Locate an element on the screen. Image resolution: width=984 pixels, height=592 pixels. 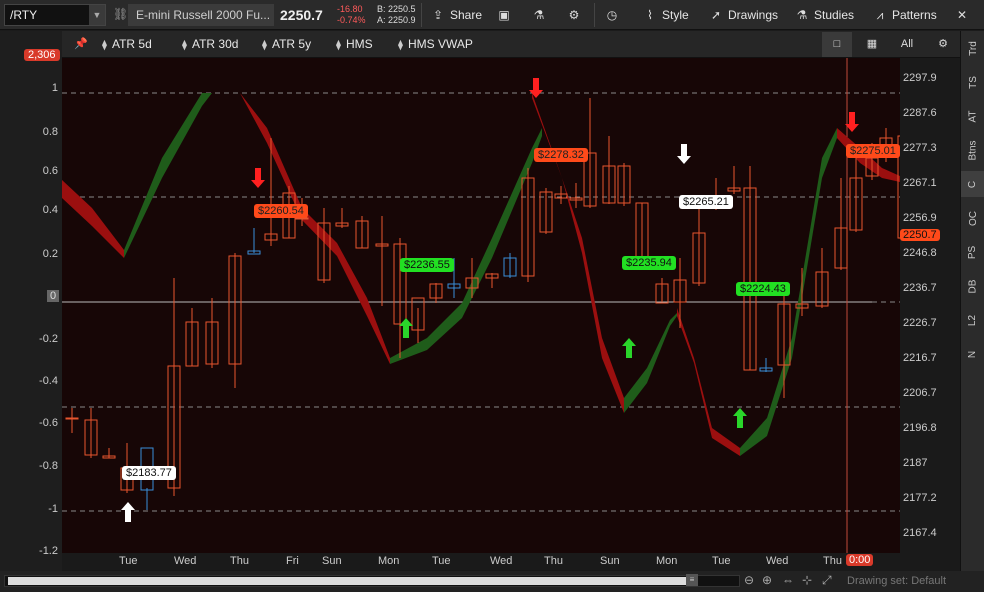
bid-value: B: 2250.5 is located at coordinates (396, 9).